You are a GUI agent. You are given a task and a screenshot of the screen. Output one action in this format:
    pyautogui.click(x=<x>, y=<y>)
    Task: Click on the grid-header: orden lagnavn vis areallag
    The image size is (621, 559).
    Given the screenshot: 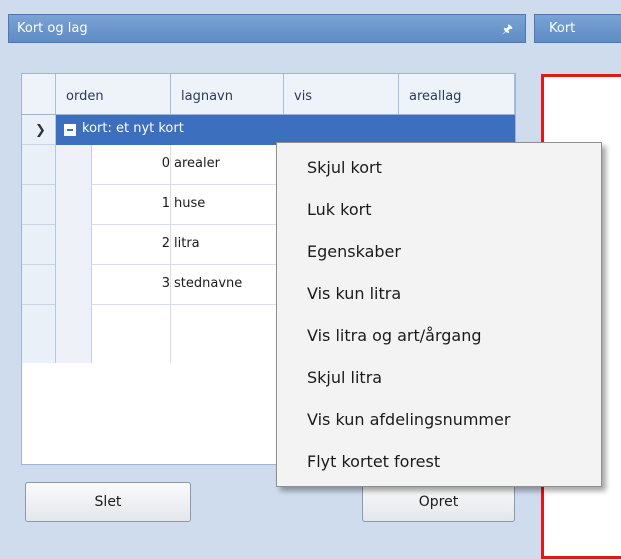 What is the action you would take?
    pyautogui.click(x=268, y=94)
    